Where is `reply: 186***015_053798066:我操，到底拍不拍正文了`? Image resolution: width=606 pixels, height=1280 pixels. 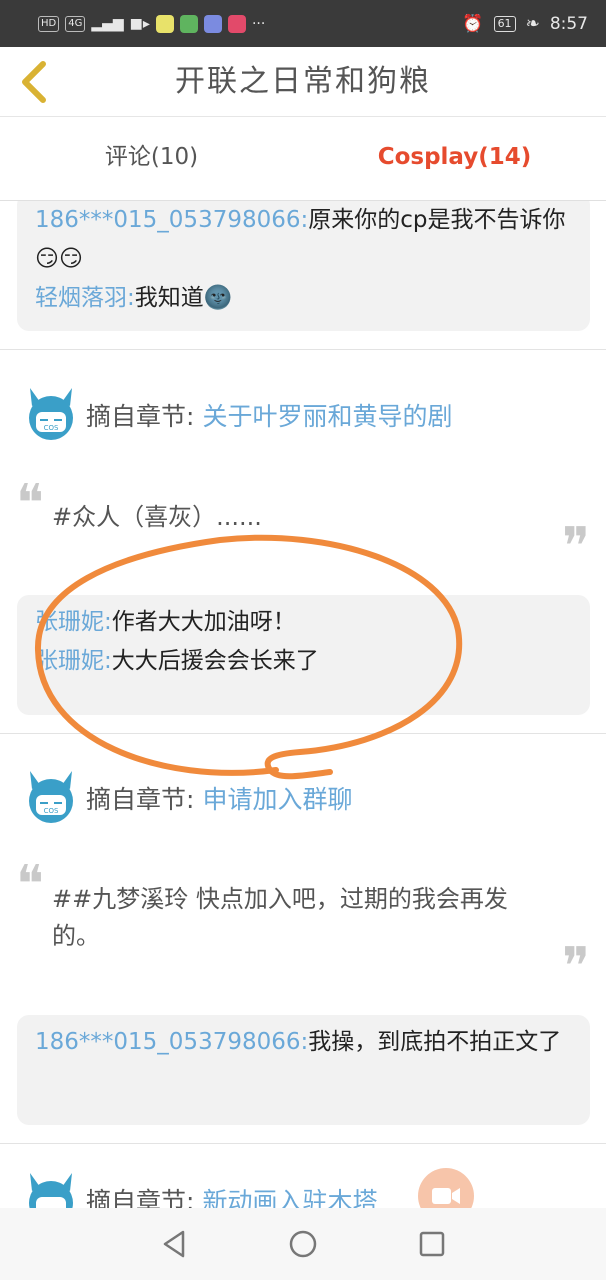 reply: 186***015_053798066:我操，到底拍不拍正文了 is located at coordinates (303, 1042).